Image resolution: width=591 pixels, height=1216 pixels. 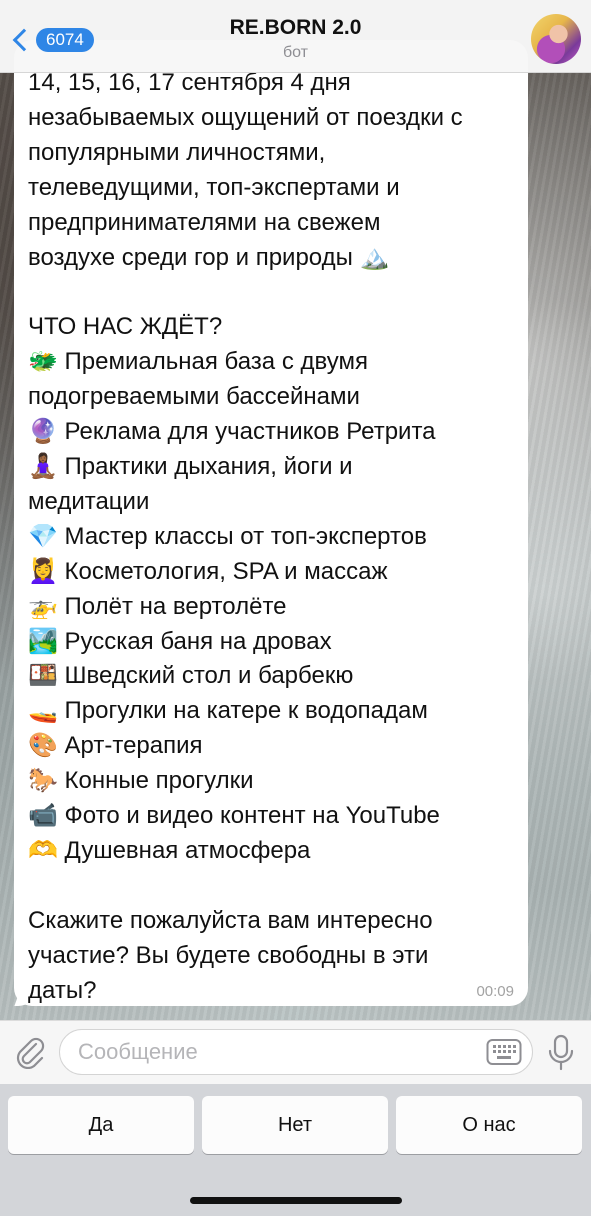 What do you see at coordinates (295, 52) in the screenshot?
I see `chat-subtitle: бот` at bounding box center [295, 52].